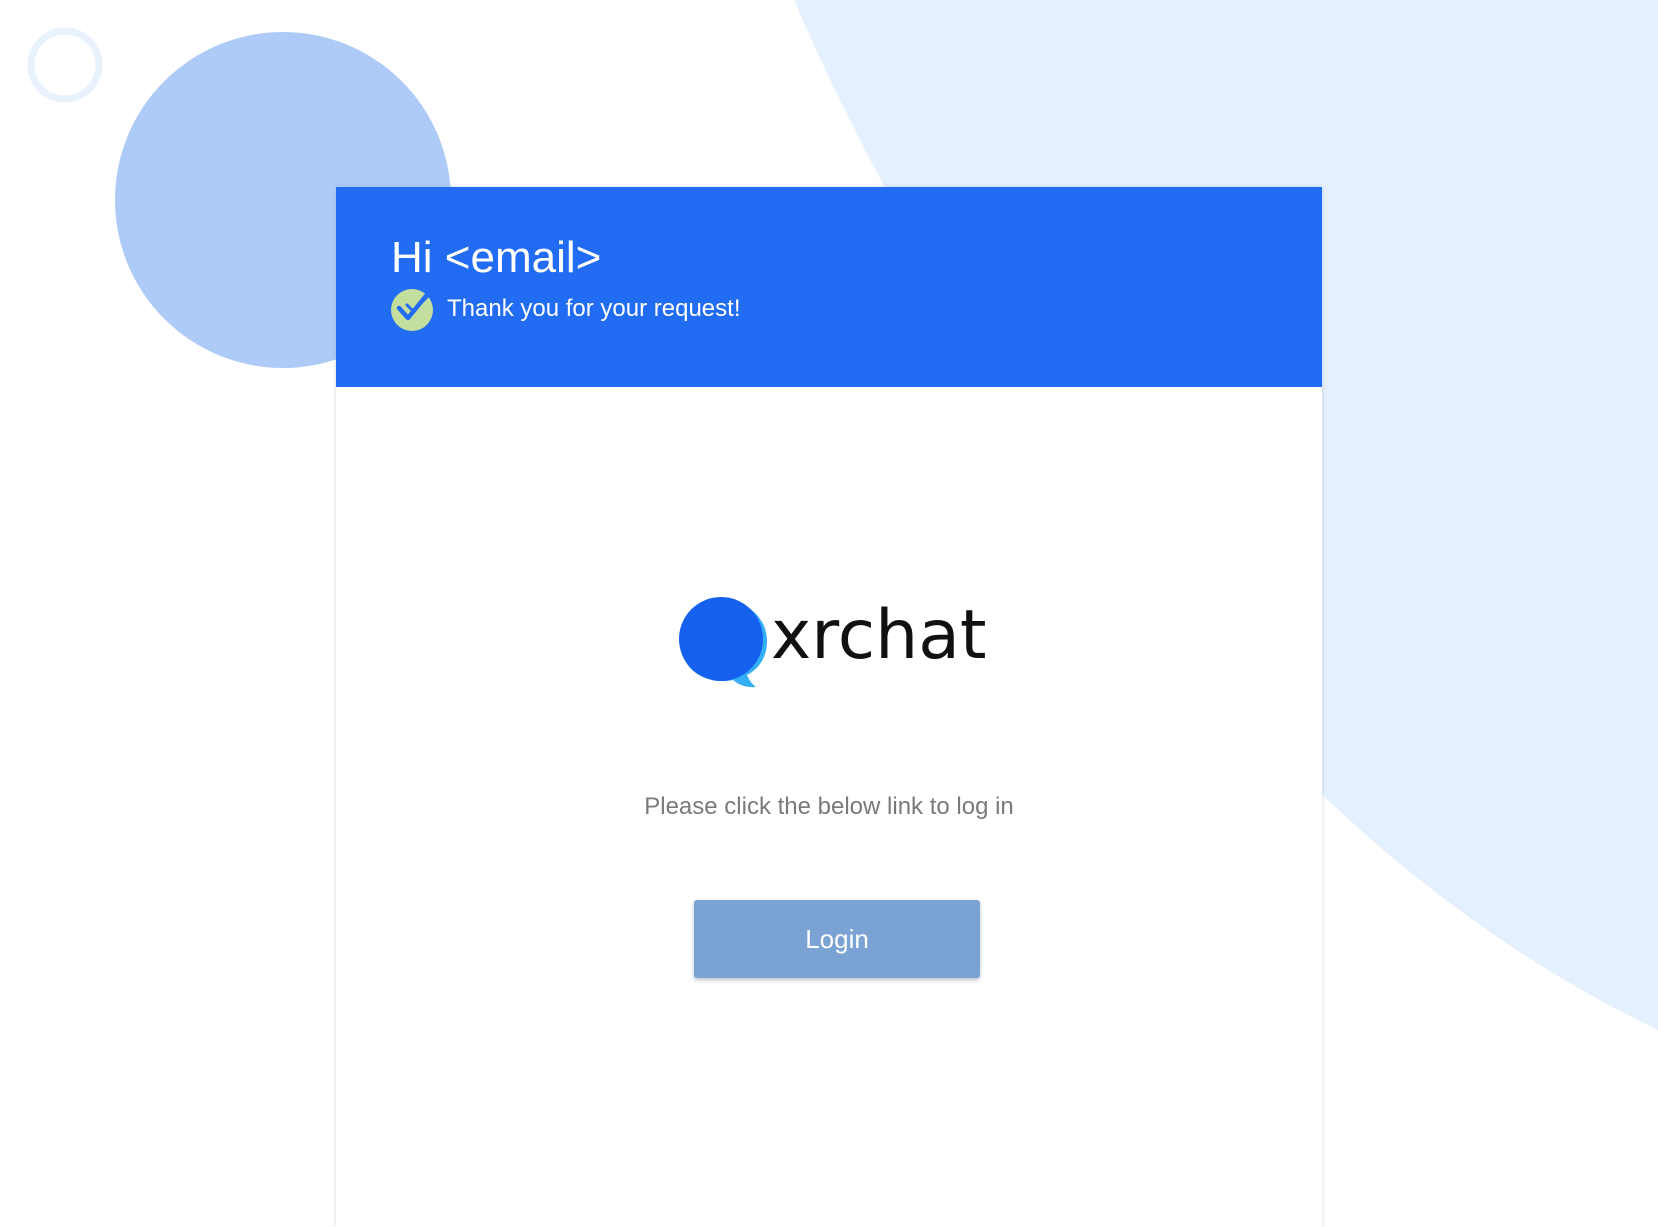 This screenshot has height=1227, width=1658. I want to click on thanks-row: Thank you for your request!, so click(565, 309).